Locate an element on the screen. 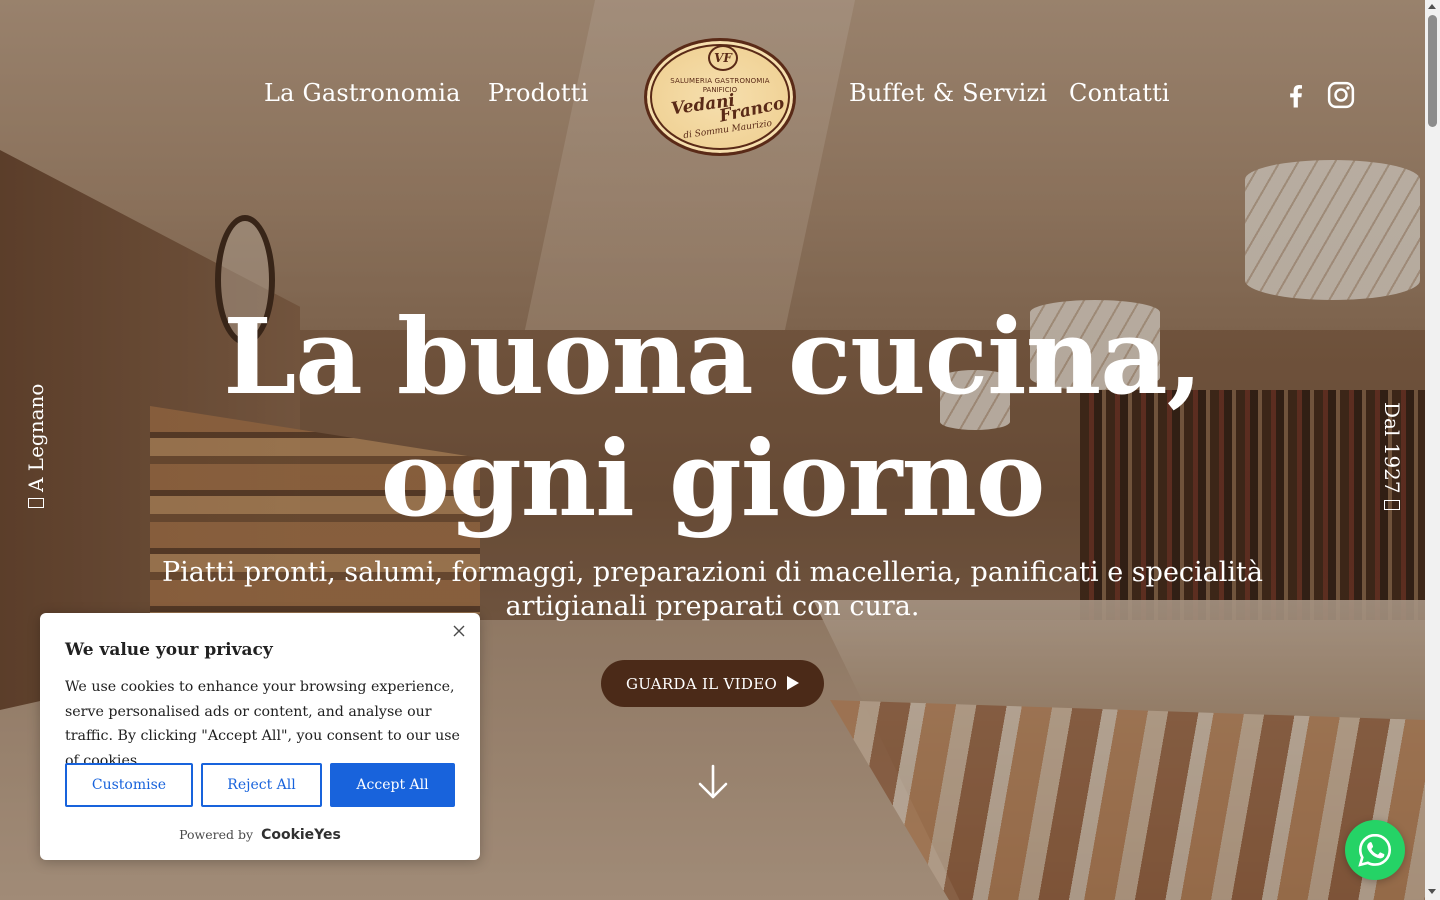 Image resolution: width=1440 pixels, height=900 pixels. page-scrollbar is located at coordinates (1432, 450).